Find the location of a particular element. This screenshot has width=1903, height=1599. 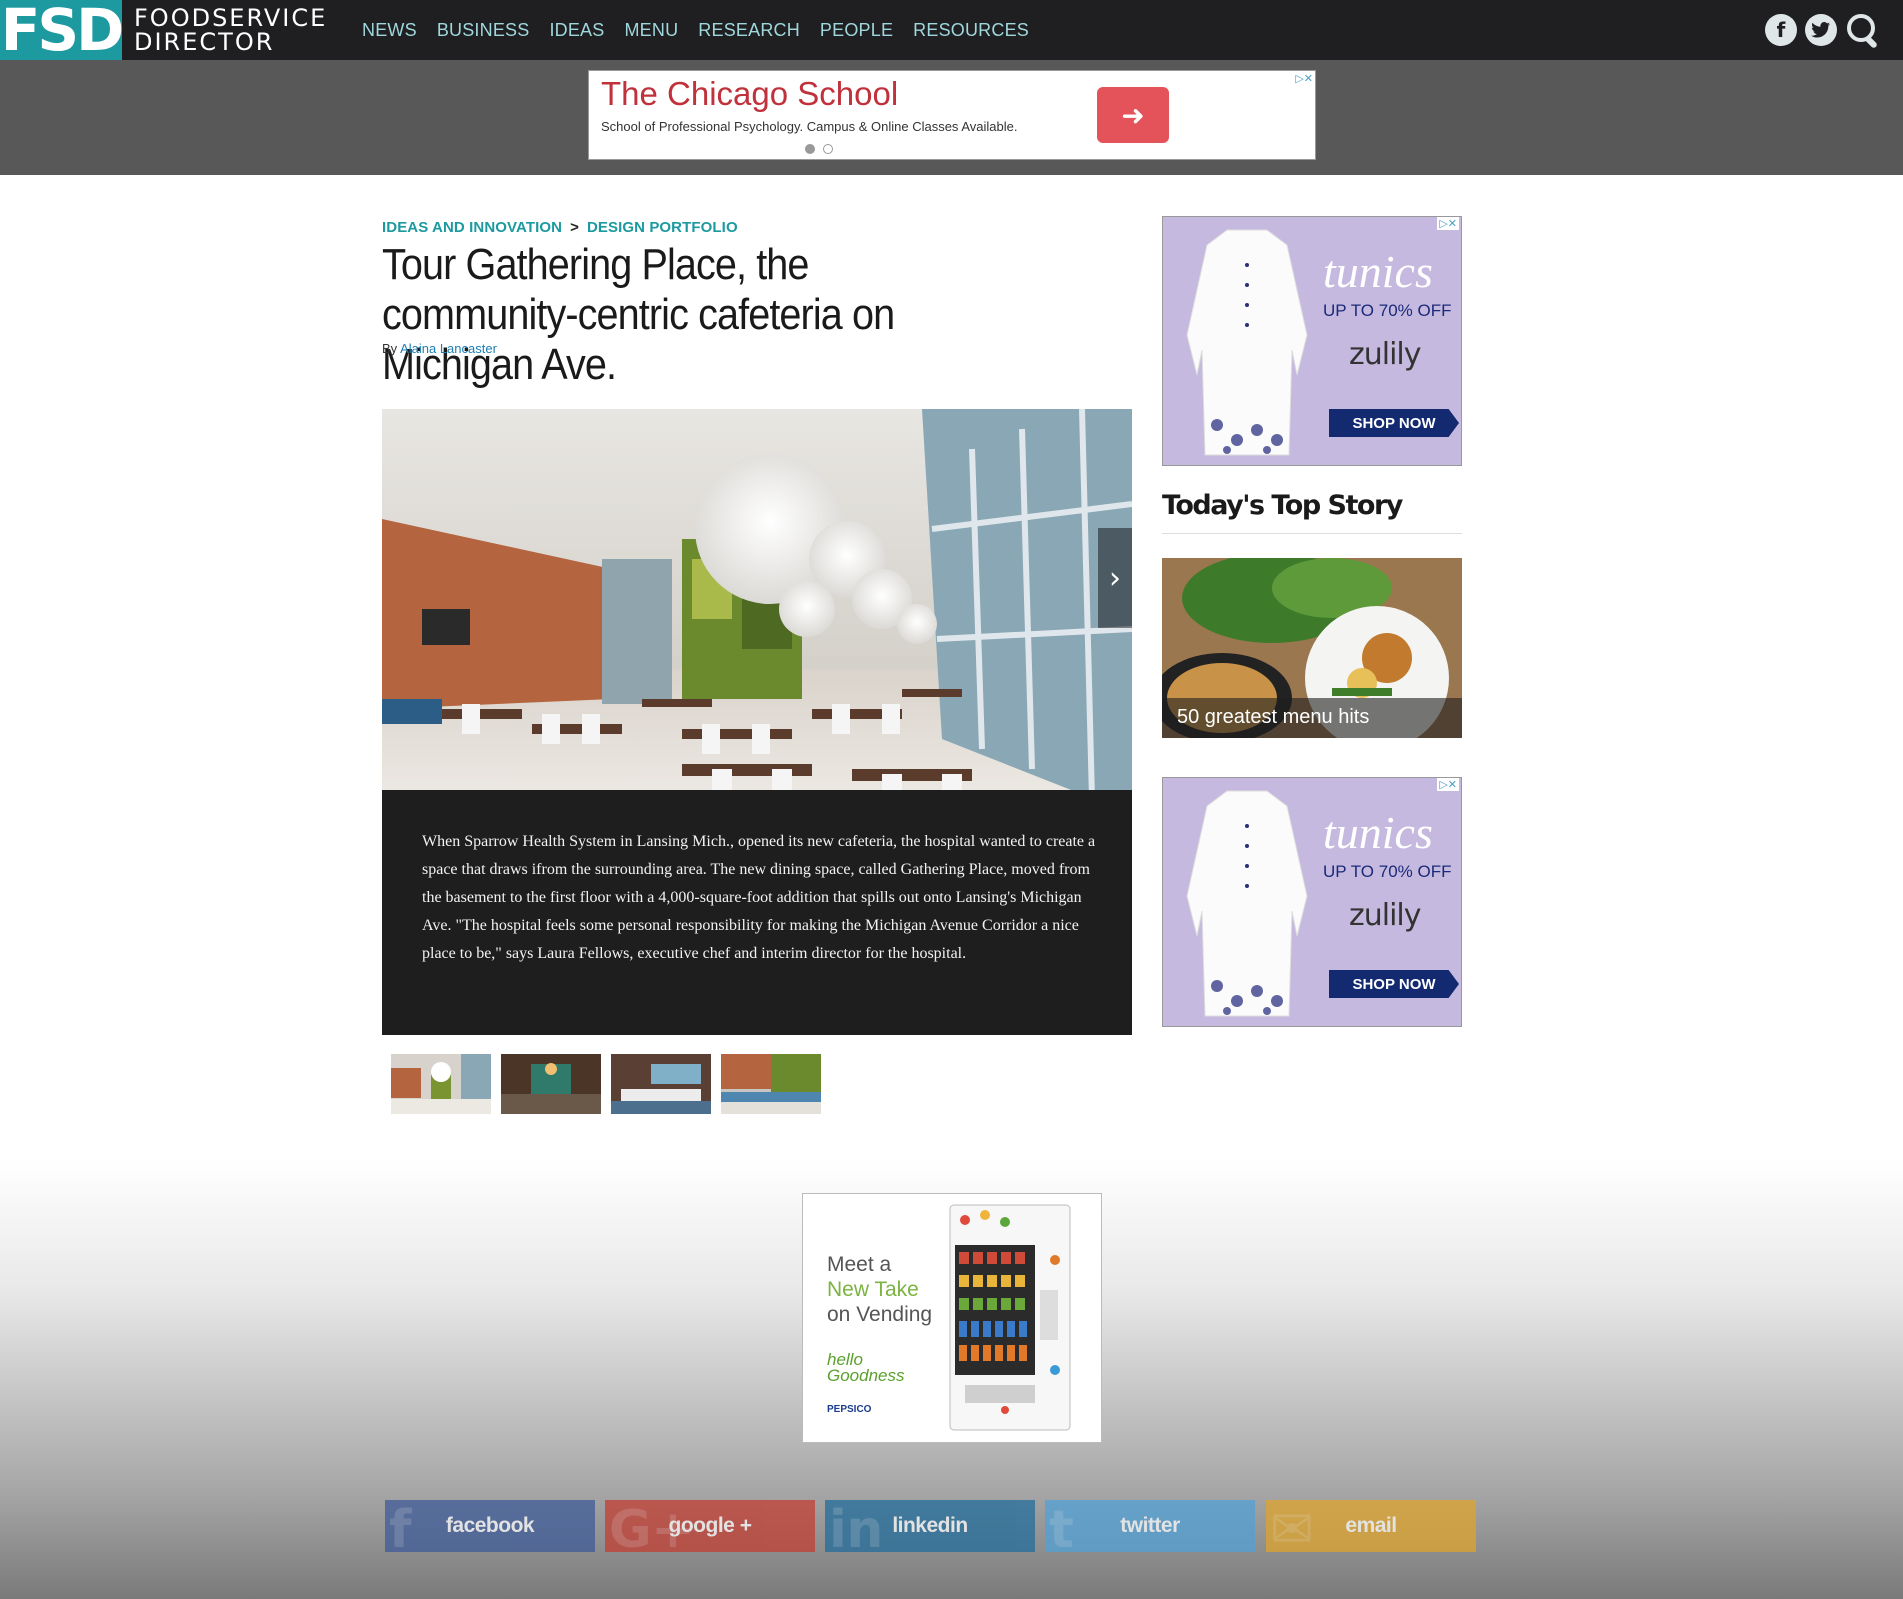

logo-mark: FSD is located at coordinates (62, 32).